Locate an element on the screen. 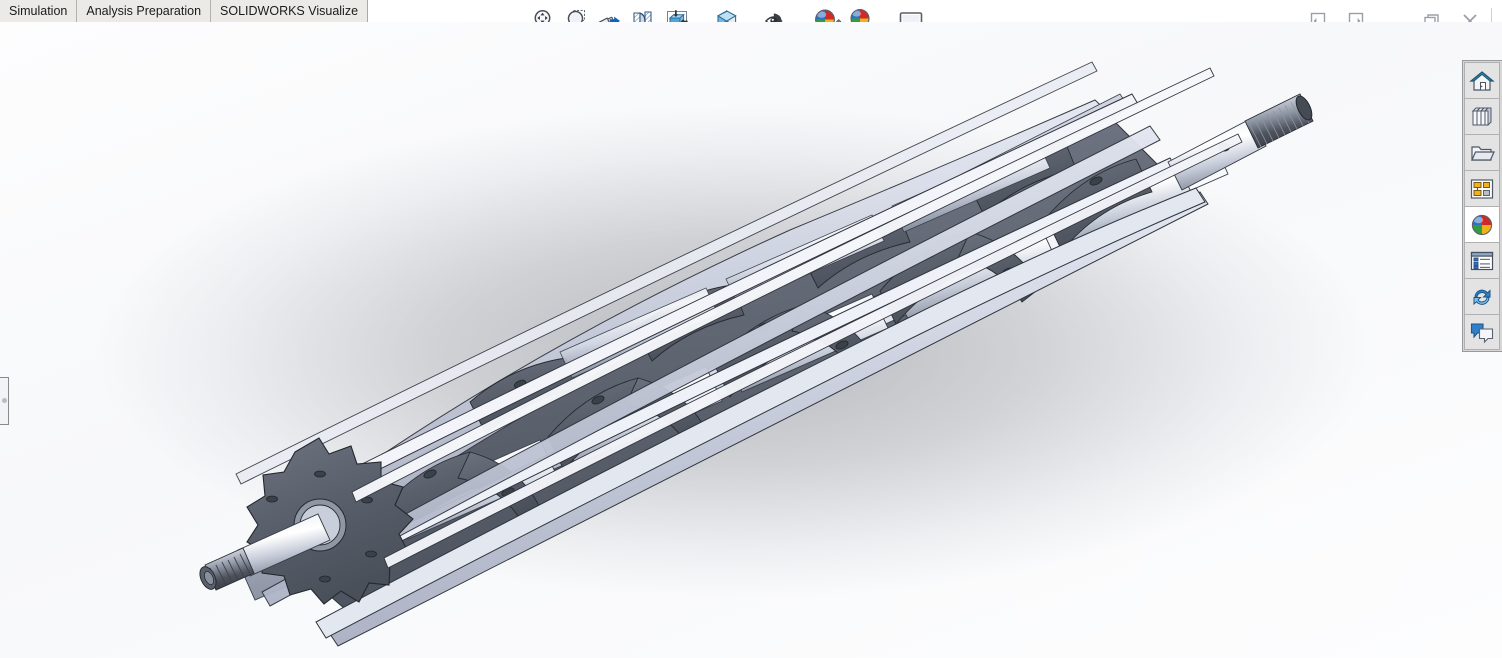  home-icon is located at coordinates (1482, 80).